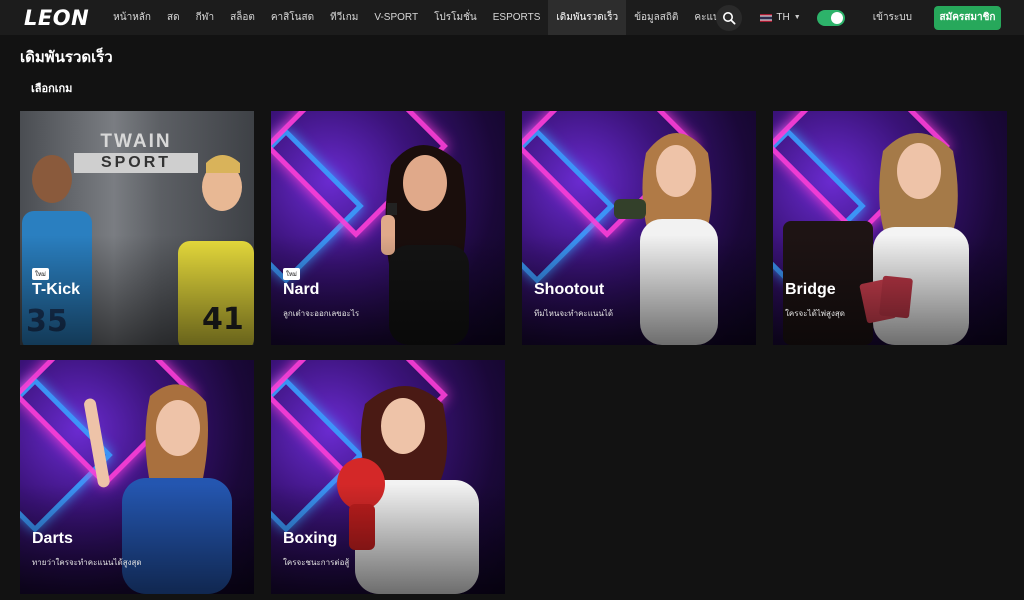 This screenshot has height=600, width=1024. I want to click on nav-item-v-sport: V-SPORT, so click(396, 17).